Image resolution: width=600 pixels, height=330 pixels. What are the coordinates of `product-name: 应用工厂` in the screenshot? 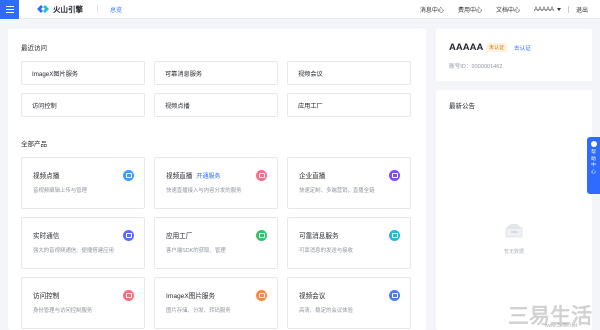 It's located at (179, 236).